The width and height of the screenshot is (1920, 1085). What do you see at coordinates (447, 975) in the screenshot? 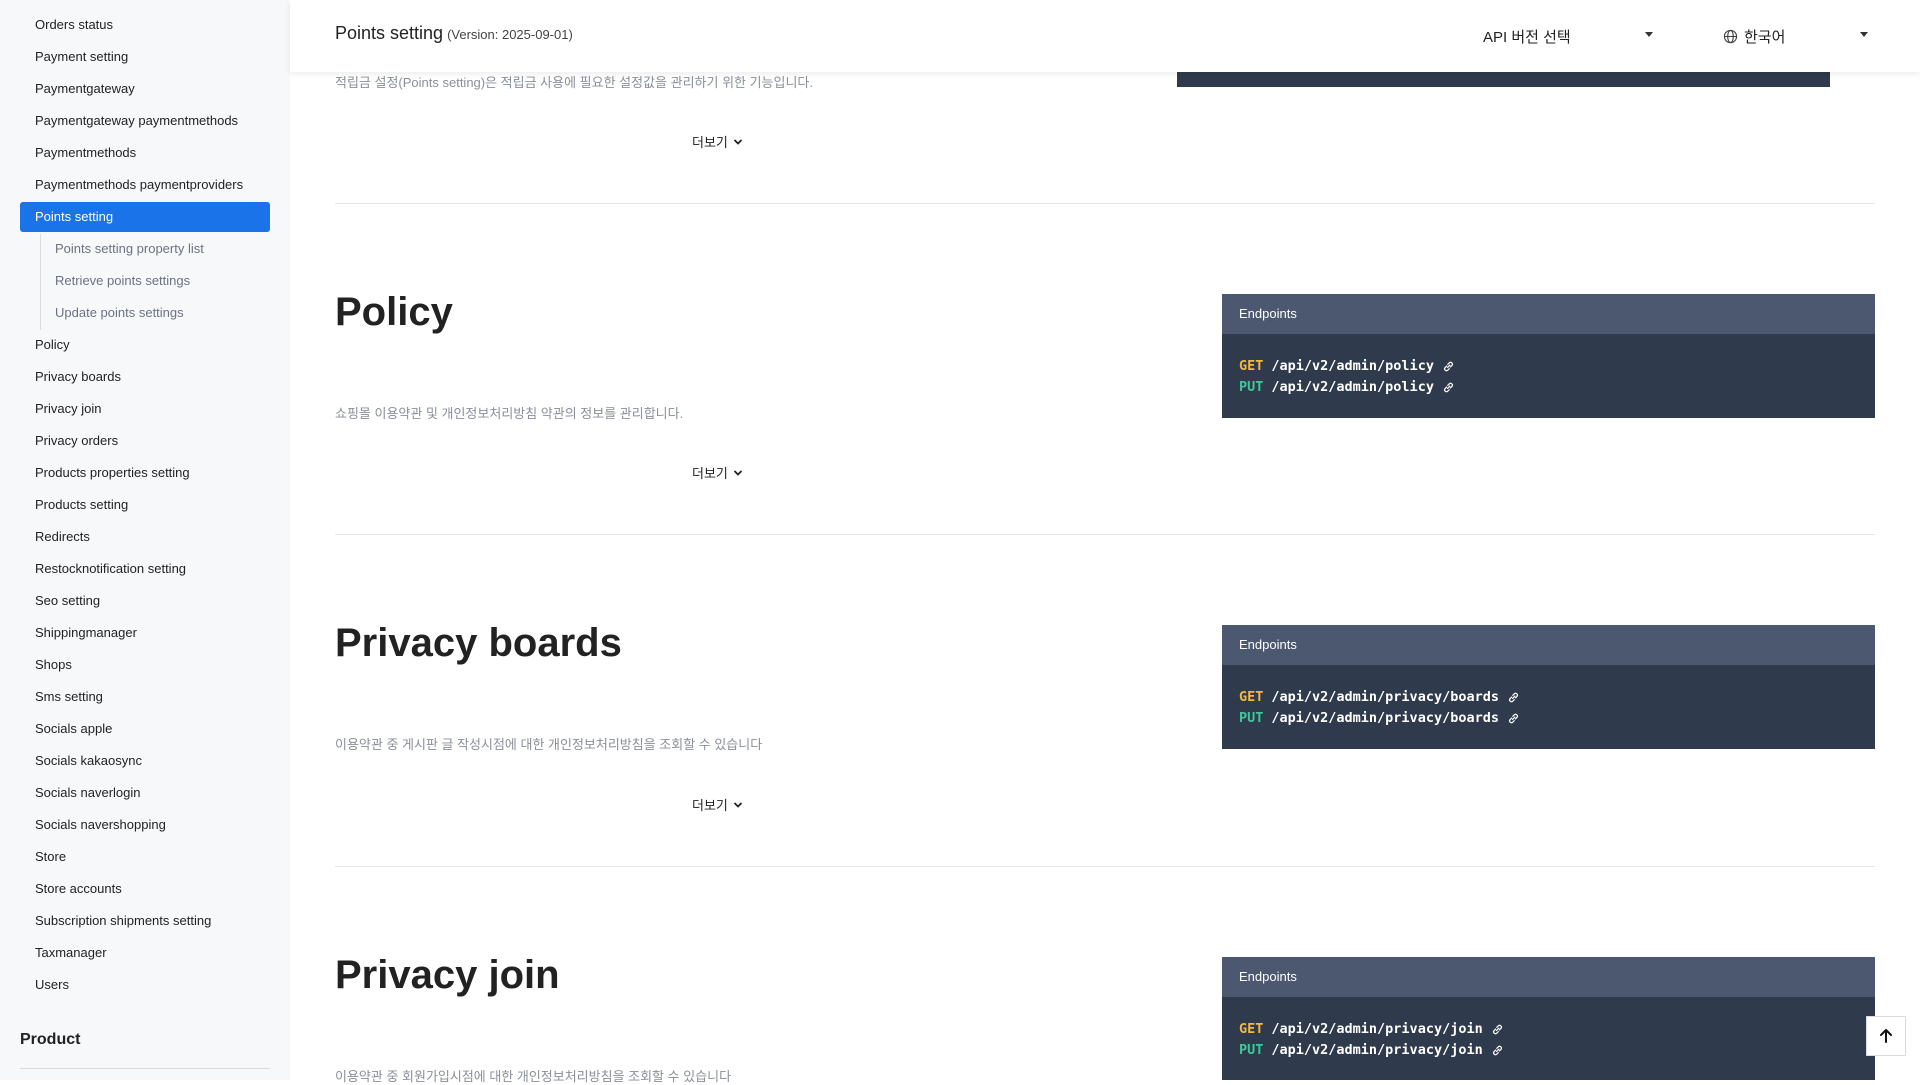
I see `section-title: Privacy join` at bounding box center [447, 975].